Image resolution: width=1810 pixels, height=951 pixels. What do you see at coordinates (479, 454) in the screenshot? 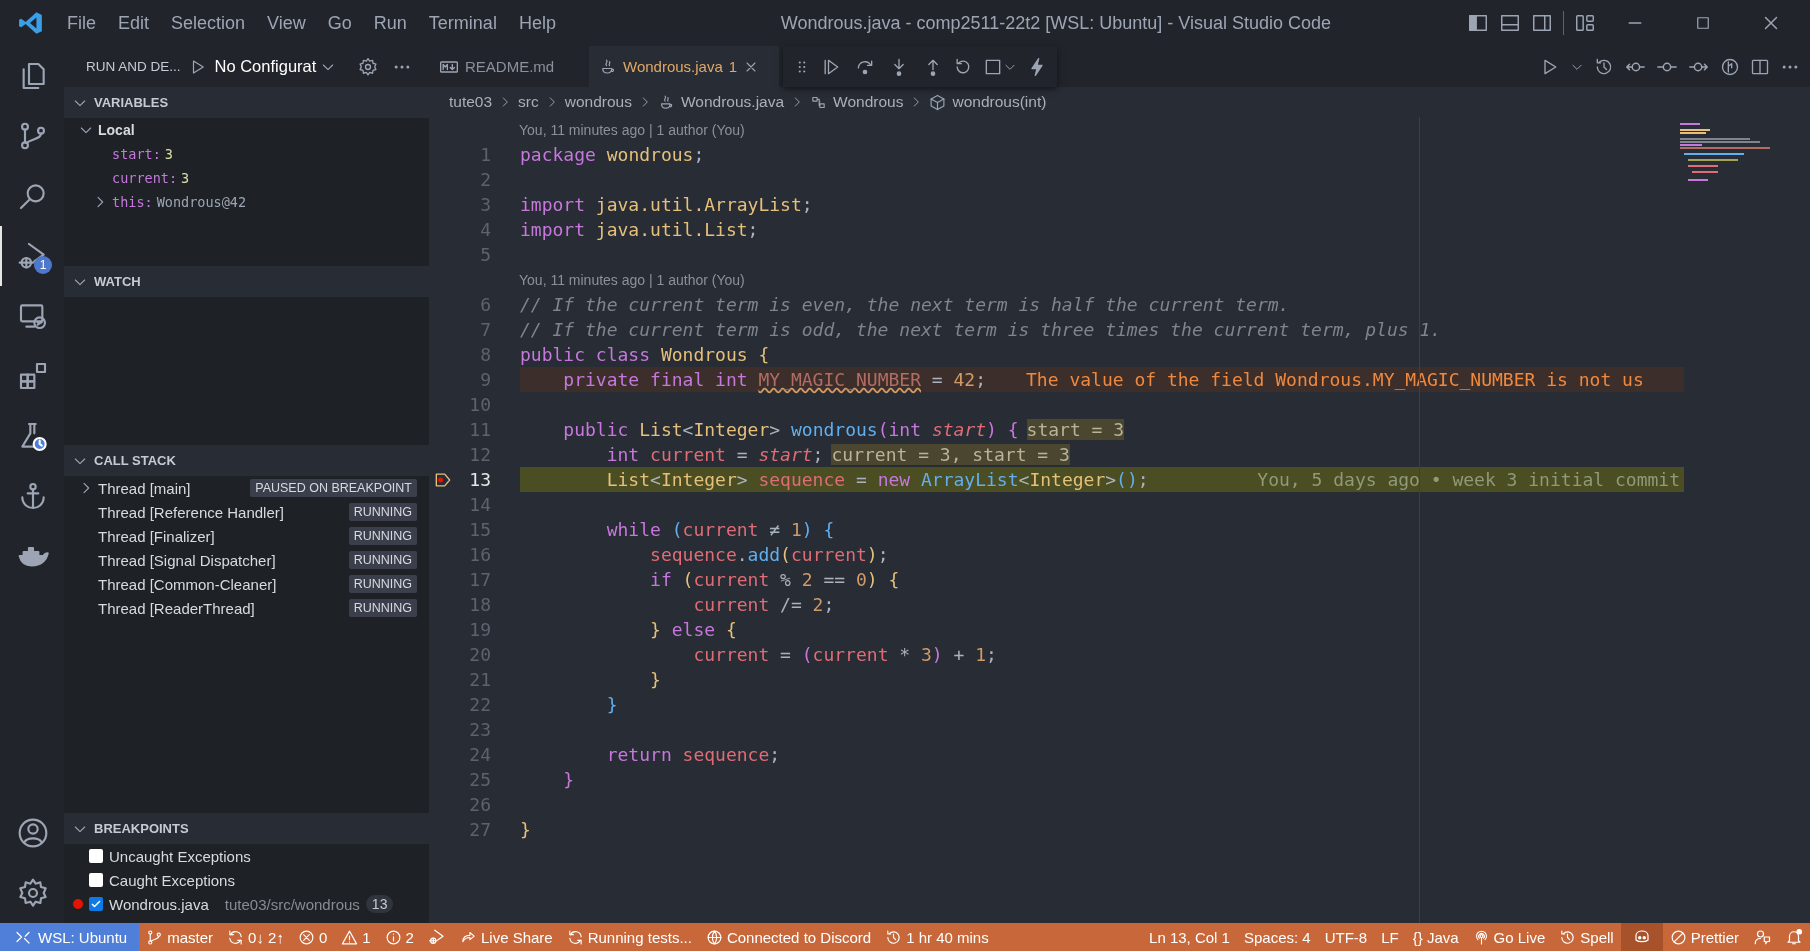
I see `line-number: 12` at bounding box center [479, 454].